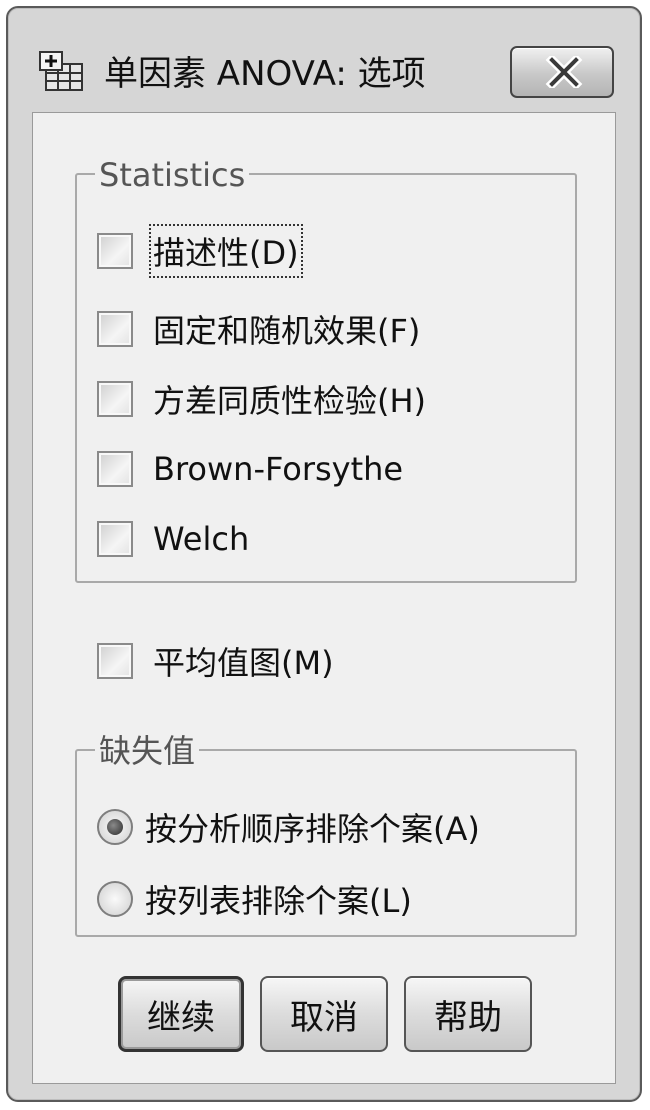 The width and height of the screenshot is (650, 1110). Describe the element at coordinates (265, 74) in the screenshot. I see `dialog-title: 单因素 ANOVA: 选项` at that location.